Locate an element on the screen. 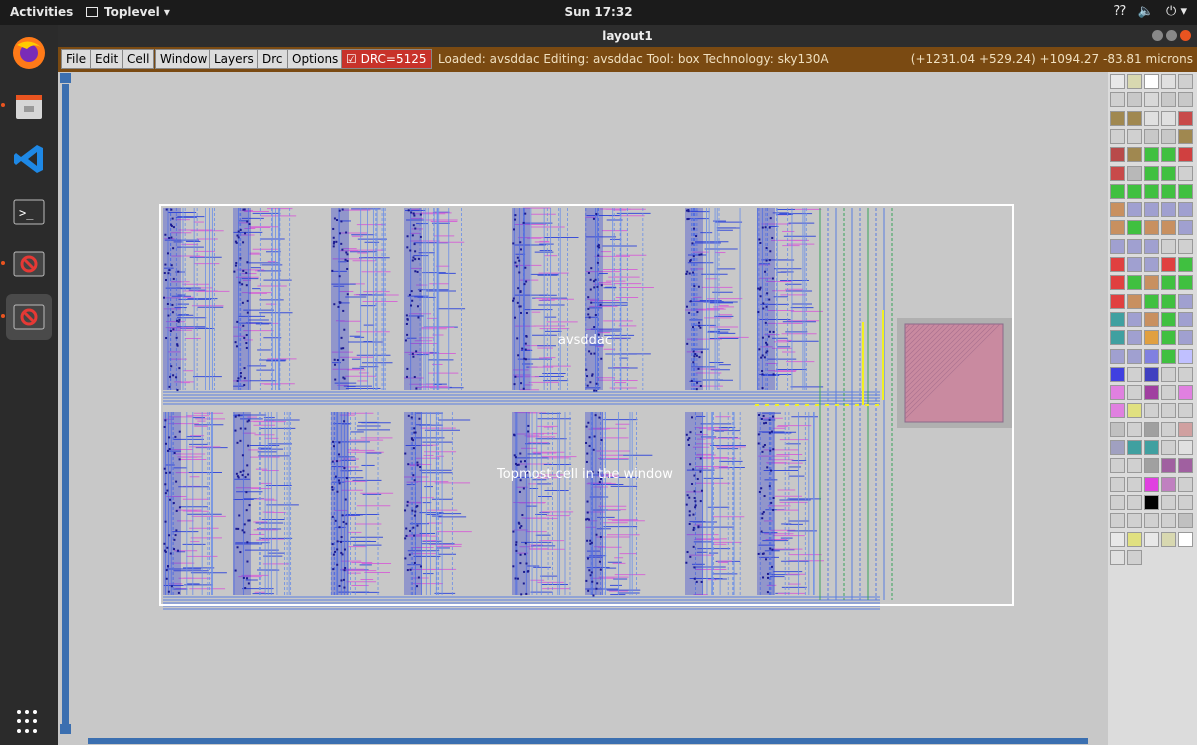 This screenshot has height=745, width=1197. system-tray: ⁇ 🔈 ⏻ ▾ is located at coordinates (1150, 11).